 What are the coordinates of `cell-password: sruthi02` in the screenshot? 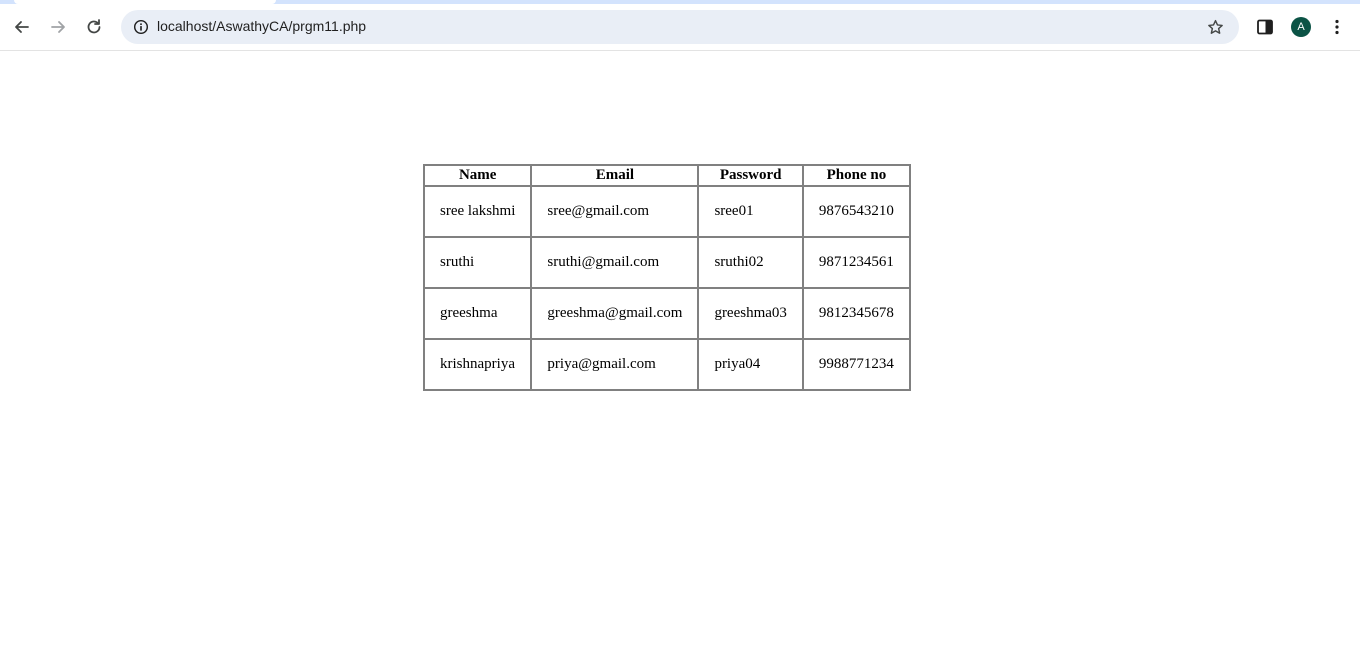 It's located at (750, 262).